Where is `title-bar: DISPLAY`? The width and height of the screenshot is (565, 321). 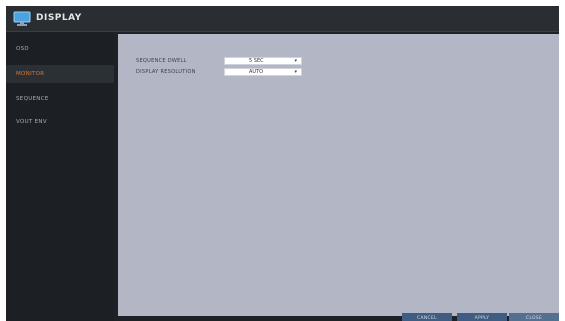
title-bar: DISPLAY is located at coordinates (282, 19).